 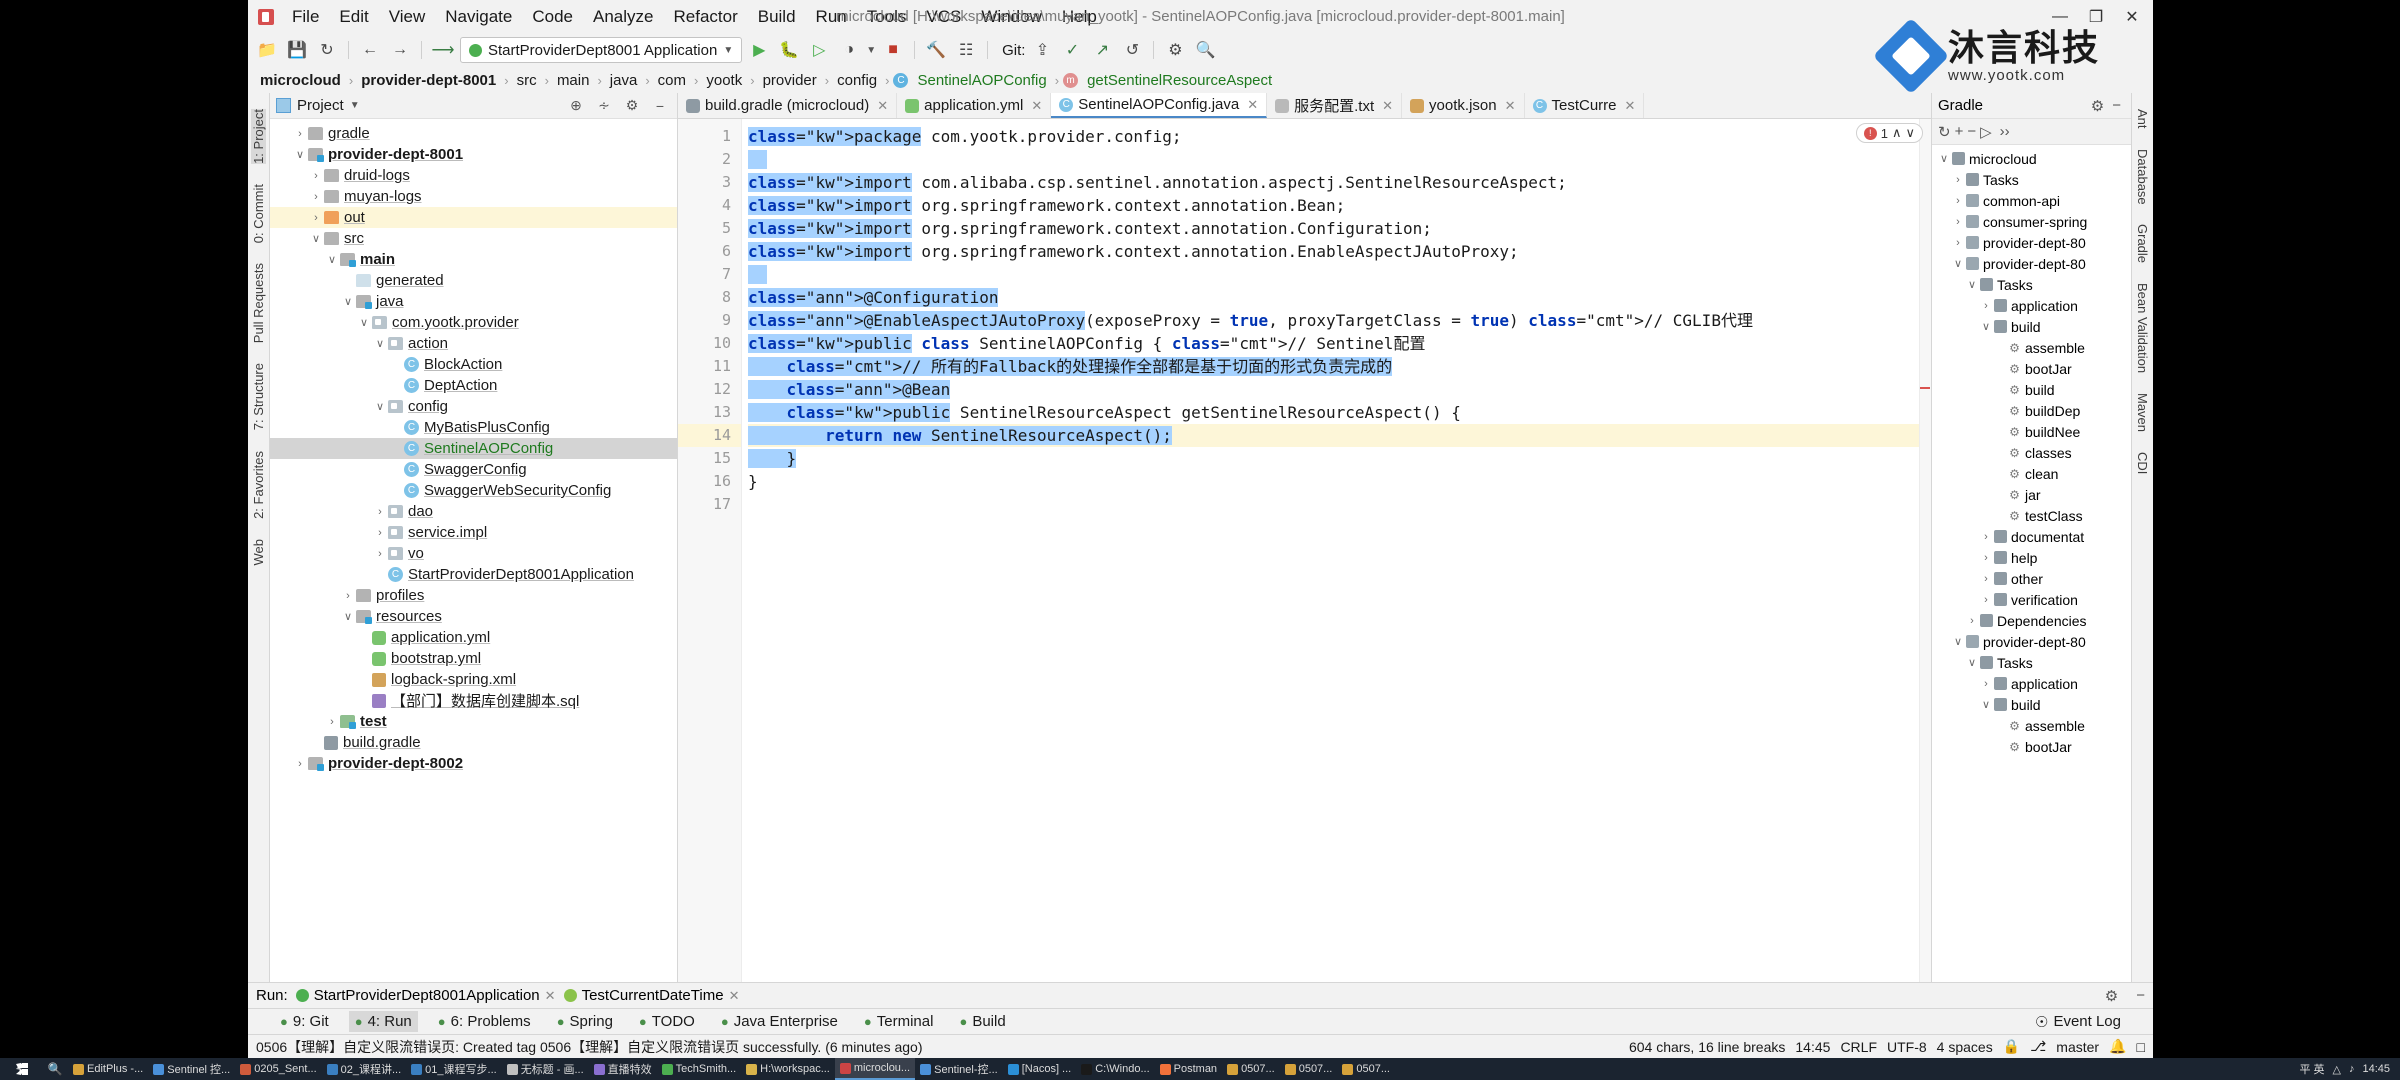 I want to click on breadcrumb-item-yootk: yootk, so click(x=724, y=80).